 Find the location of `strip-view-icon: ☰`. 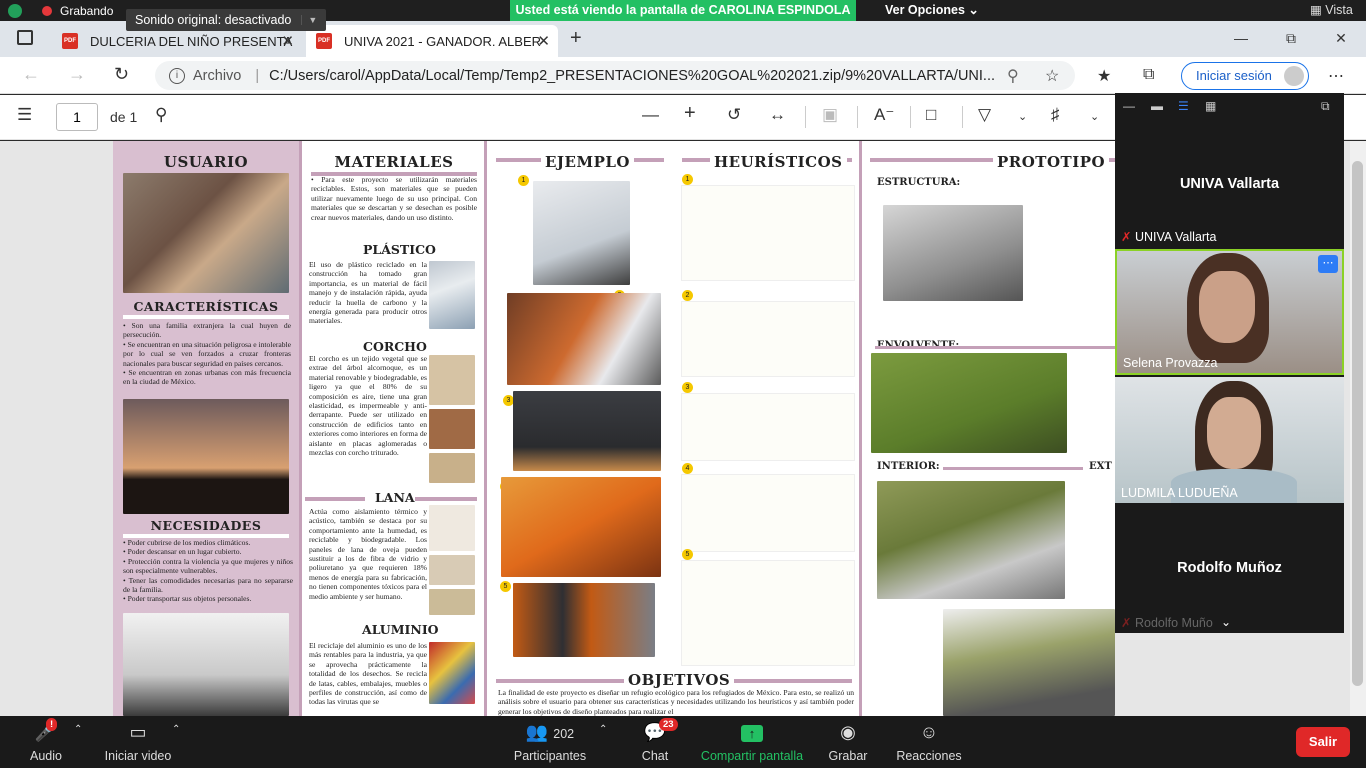

strip-view-icon: ☰ is located at coordinates (1183, 106).